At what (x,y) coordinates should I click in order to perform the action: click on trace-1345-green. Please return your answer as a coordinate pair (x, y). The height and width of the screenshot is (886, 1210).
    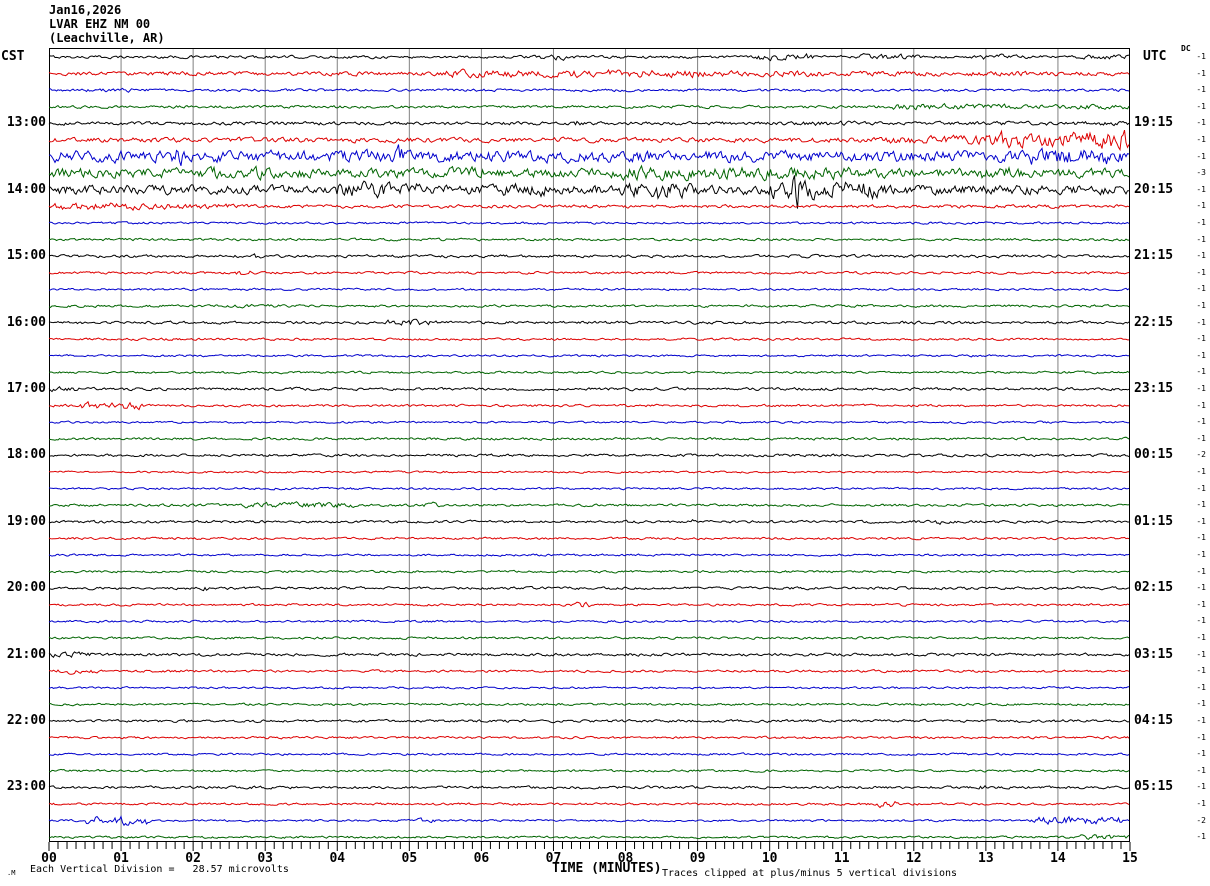
    Looking at the image, I should click on (589, 173).